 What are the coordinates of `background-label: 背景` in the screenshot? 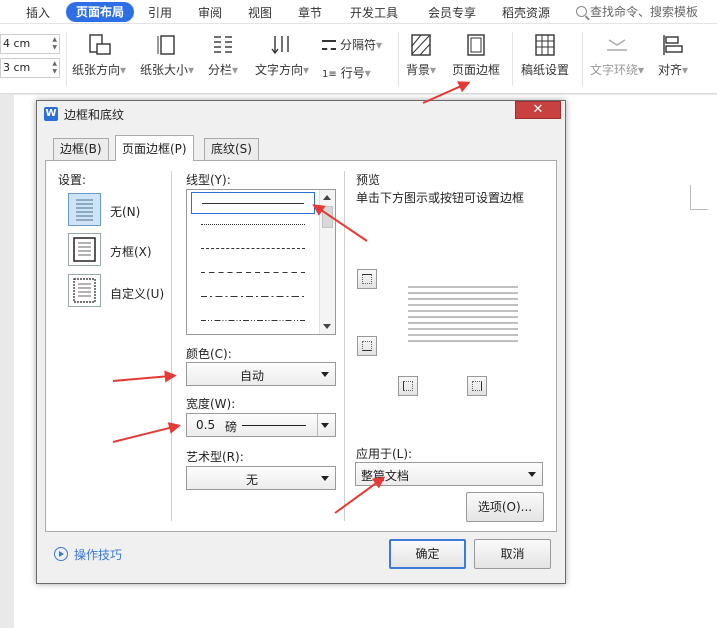 It's located at (418, 70).